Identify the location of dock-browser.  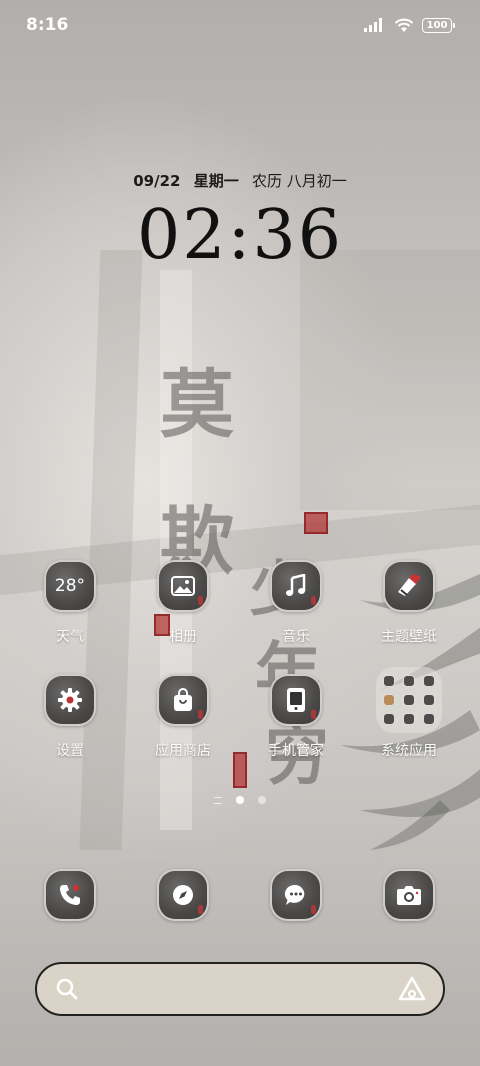
(183, 895).